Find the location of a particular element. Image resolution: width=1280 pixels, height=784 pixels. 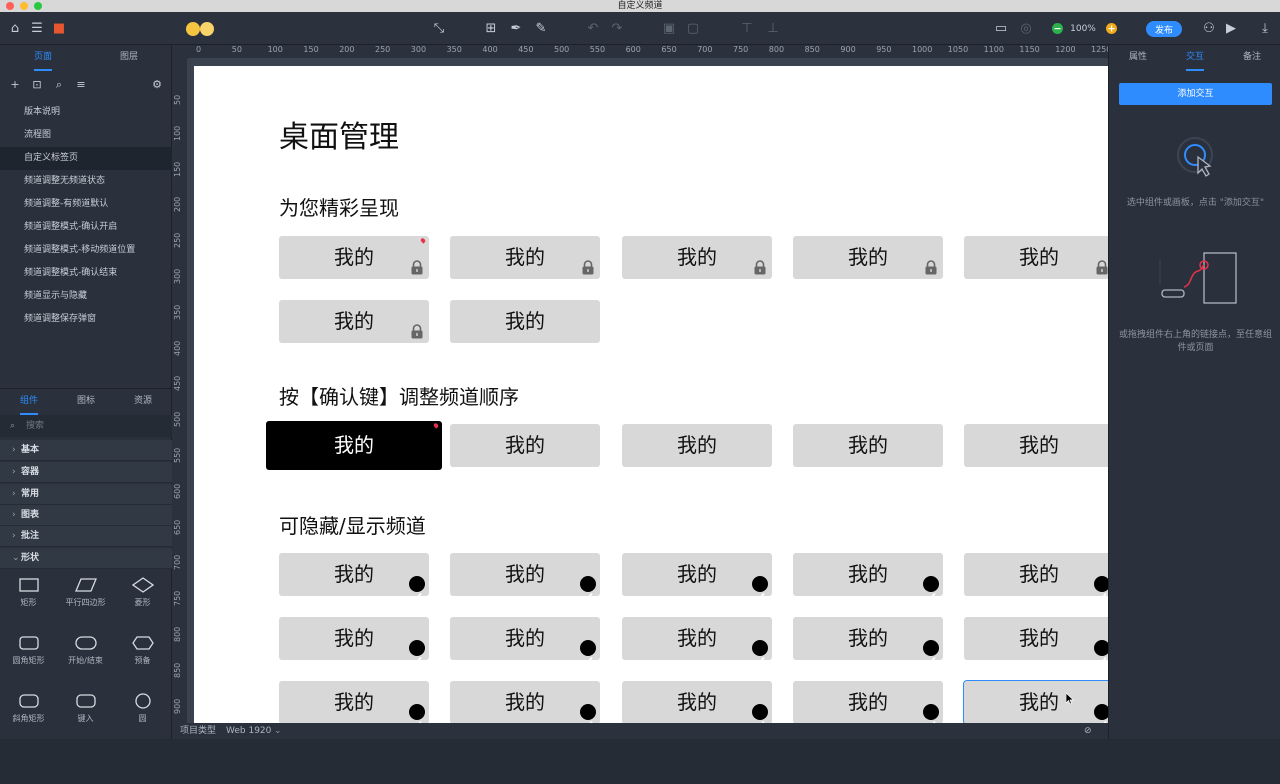

component-search-input: ⌕ 搜索 is located at coordinates (86, 426).